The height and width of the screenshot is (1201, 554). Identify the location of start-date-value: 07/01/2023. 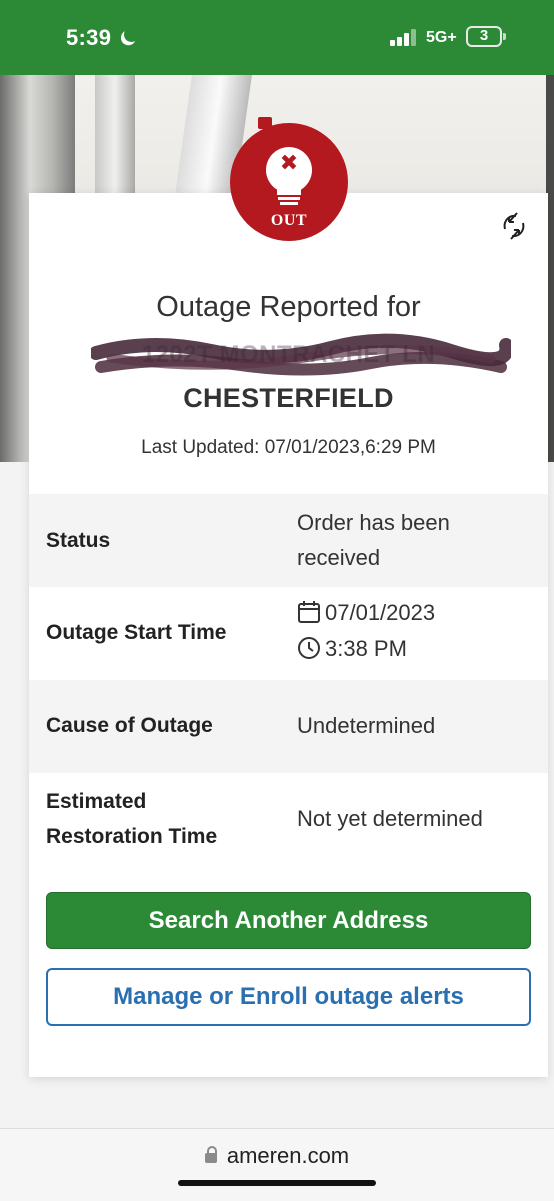
(366, 612).